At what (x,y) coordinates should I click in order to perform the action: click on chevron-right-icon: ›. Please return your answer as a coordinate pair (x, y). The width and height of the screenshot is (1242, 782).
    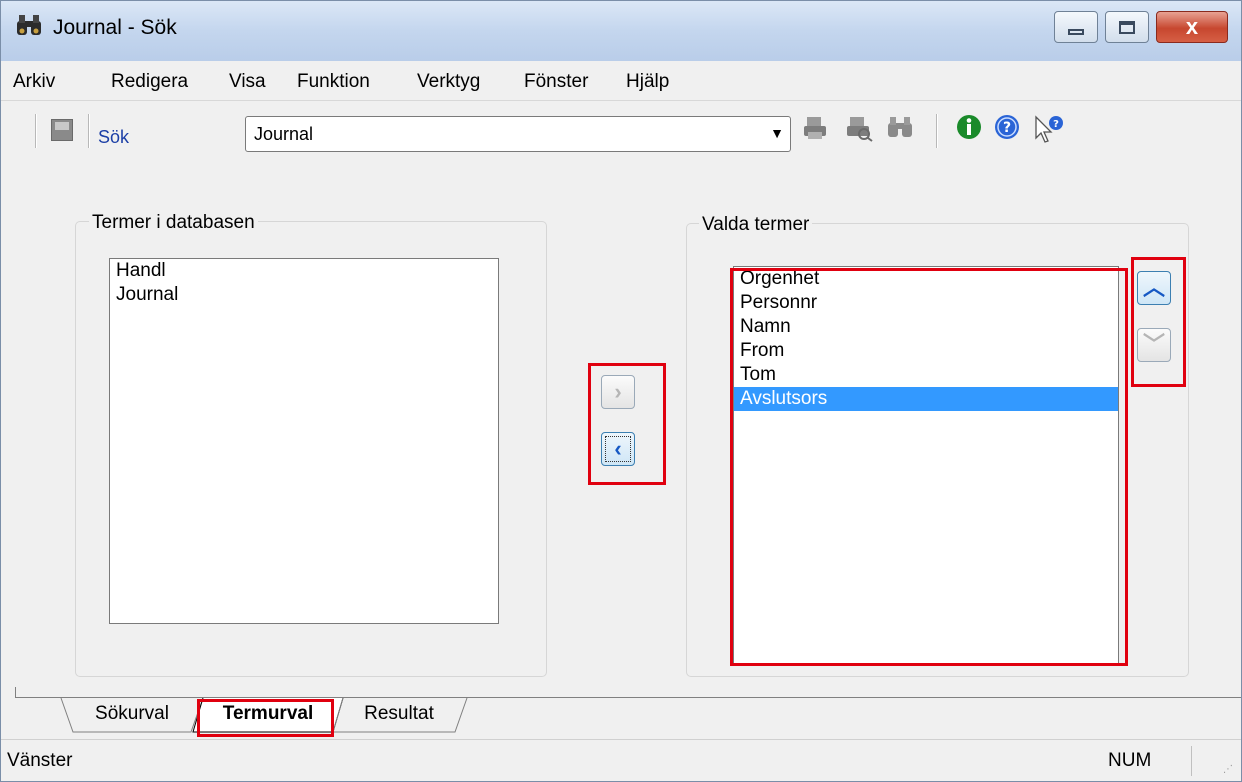
    Looking at the image, I should click on (618, 391).